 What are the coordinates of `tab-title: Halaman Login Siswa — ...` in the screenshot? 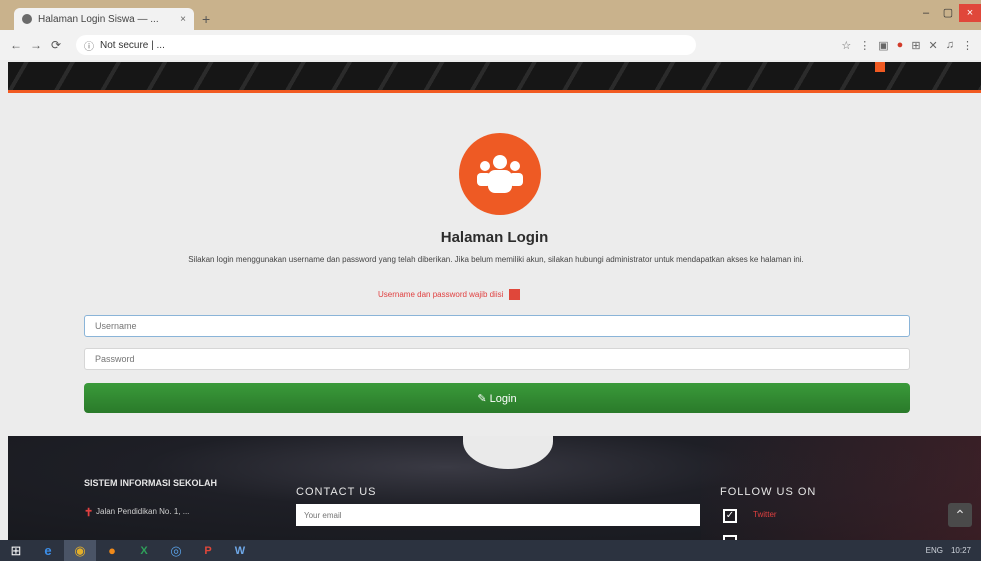 It's located at (98, 19).